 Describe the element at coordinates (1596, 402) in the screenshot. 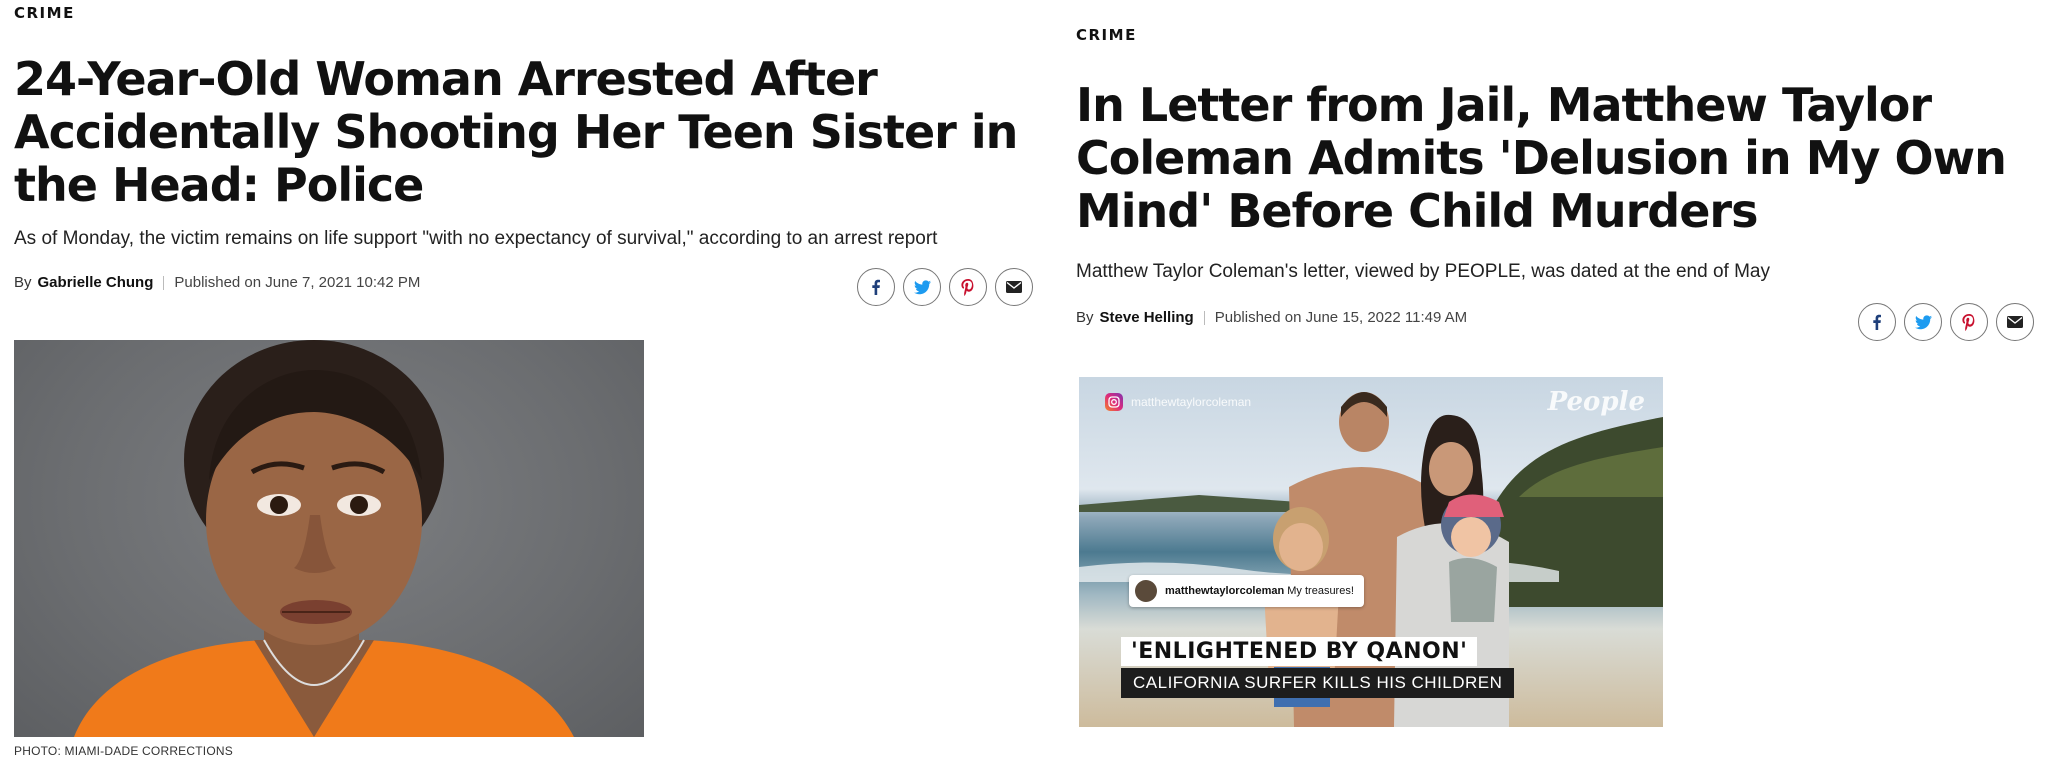

I see `people-watermark-logo: People` at that location.